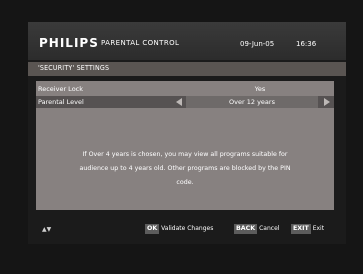  I want to click on back-key: BACK, so click(246, 229).